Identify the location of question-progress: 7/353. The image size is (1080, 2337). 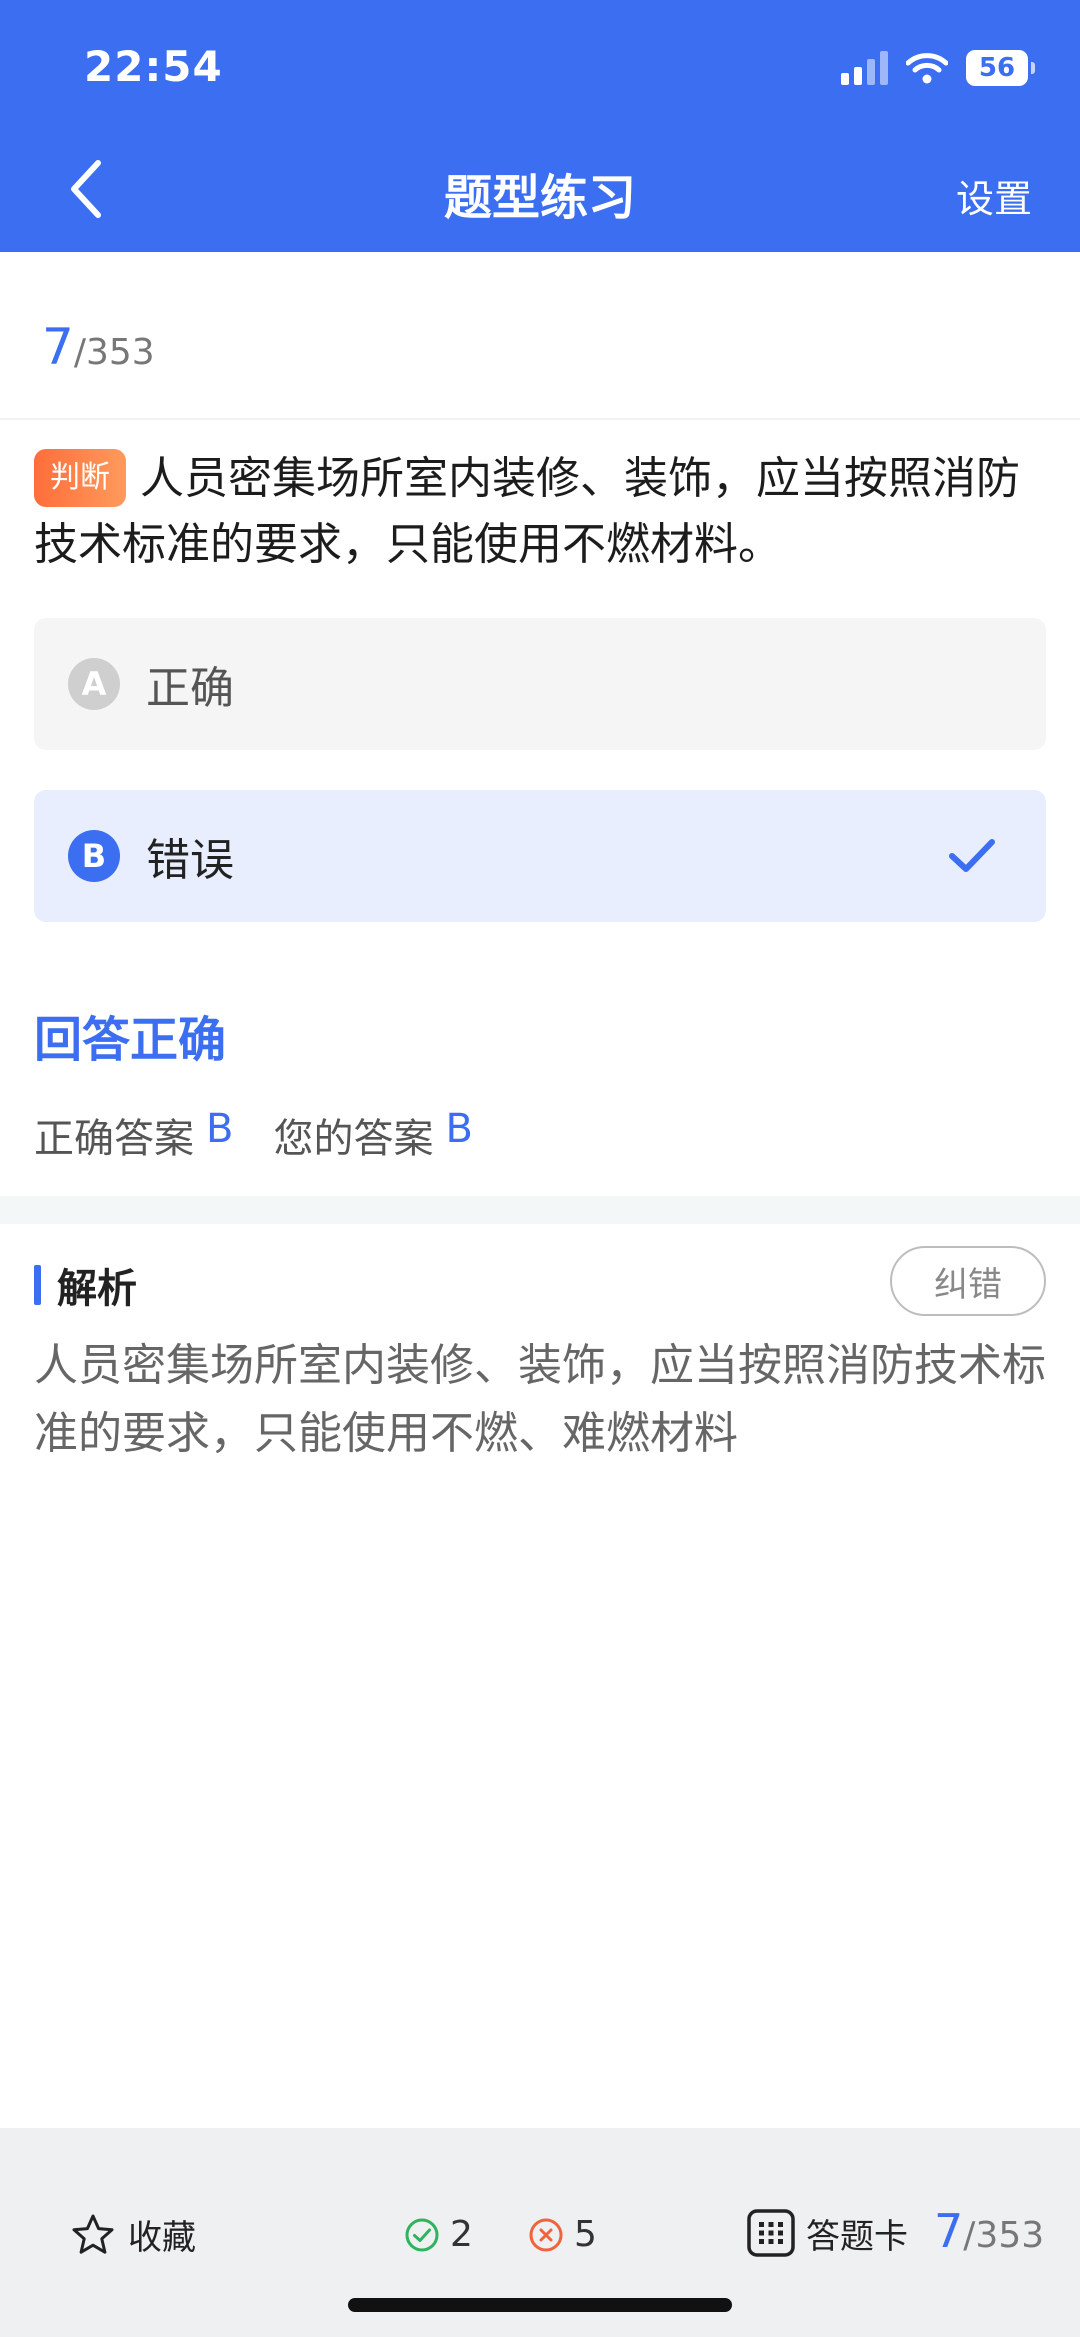
(98, 347).